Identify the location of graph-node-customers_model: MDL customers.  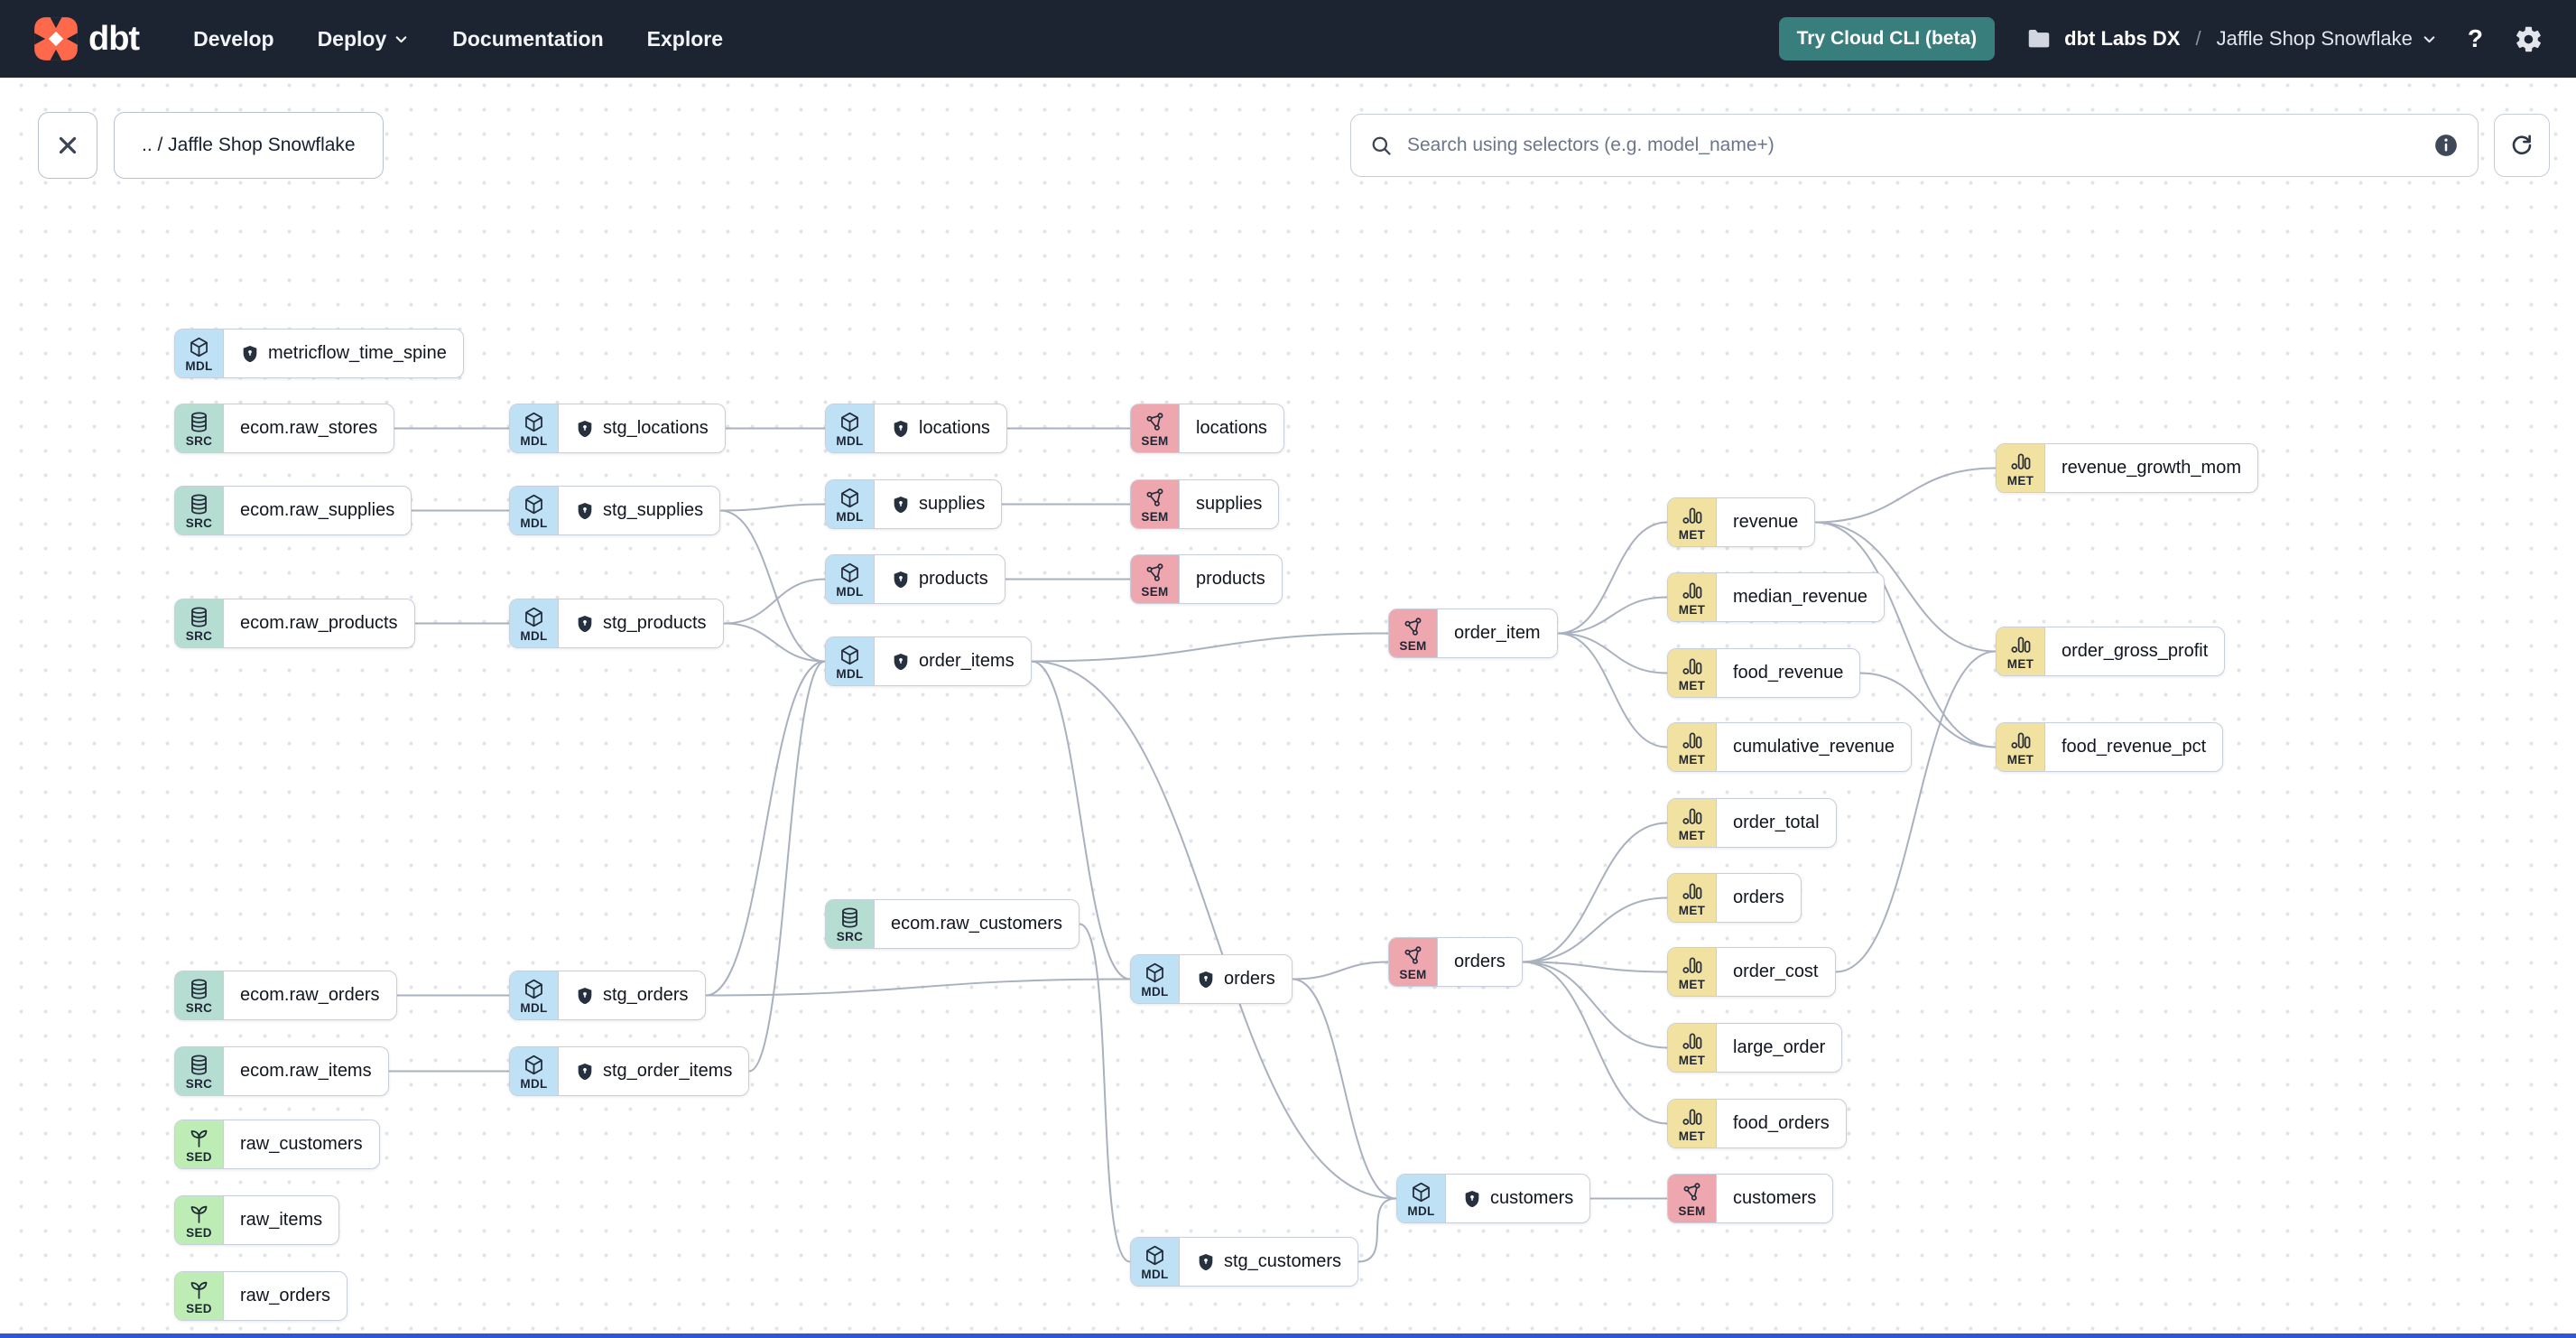
(1493, 1198).